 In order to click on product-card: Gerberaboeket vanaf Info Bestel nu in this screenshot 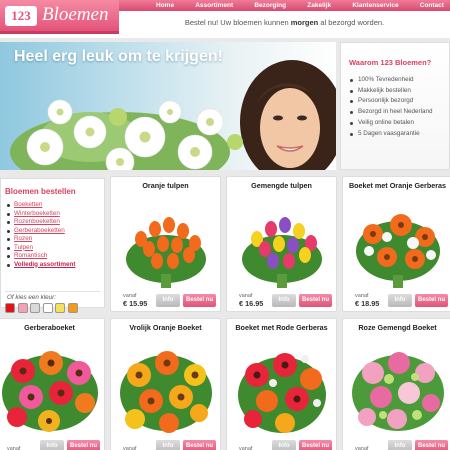, I will do `click(52, 384)`.